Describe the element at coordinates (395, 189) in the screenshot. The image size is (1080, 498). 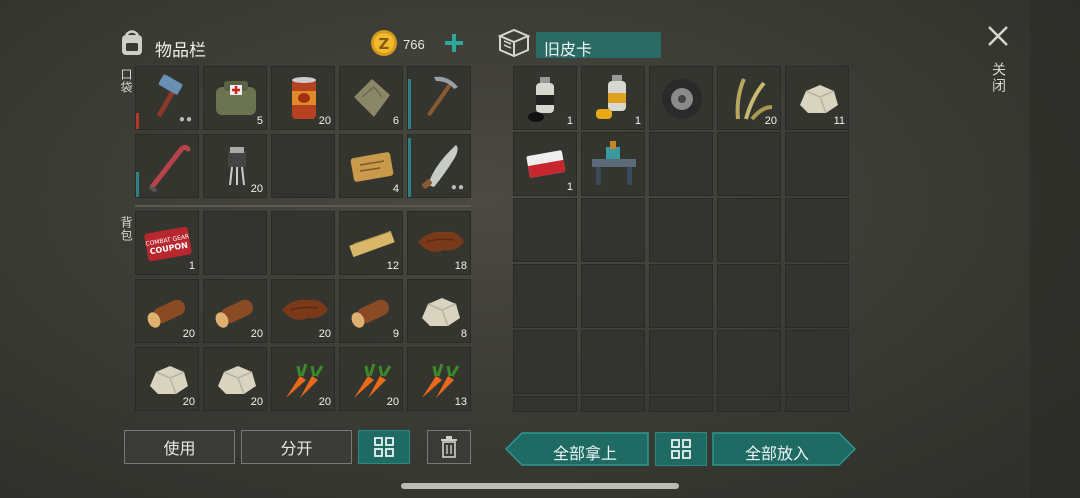
I see `item-count: 4` at that location.